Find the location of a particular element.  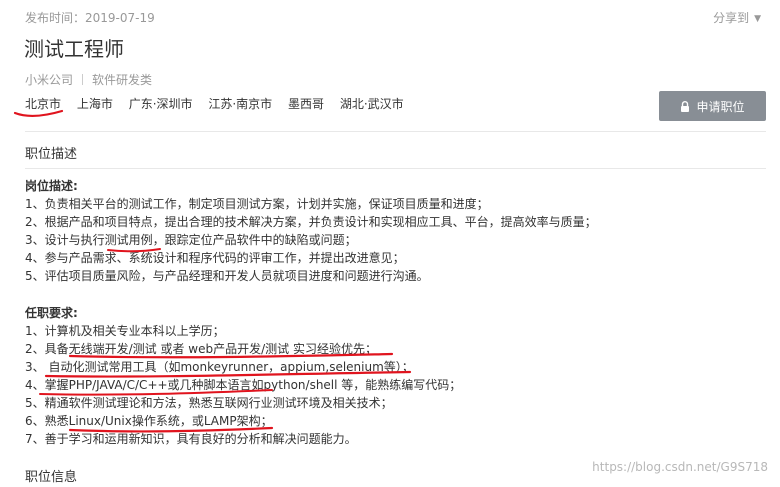

city-tag: 上海市 is located at coordinates (95, 104).